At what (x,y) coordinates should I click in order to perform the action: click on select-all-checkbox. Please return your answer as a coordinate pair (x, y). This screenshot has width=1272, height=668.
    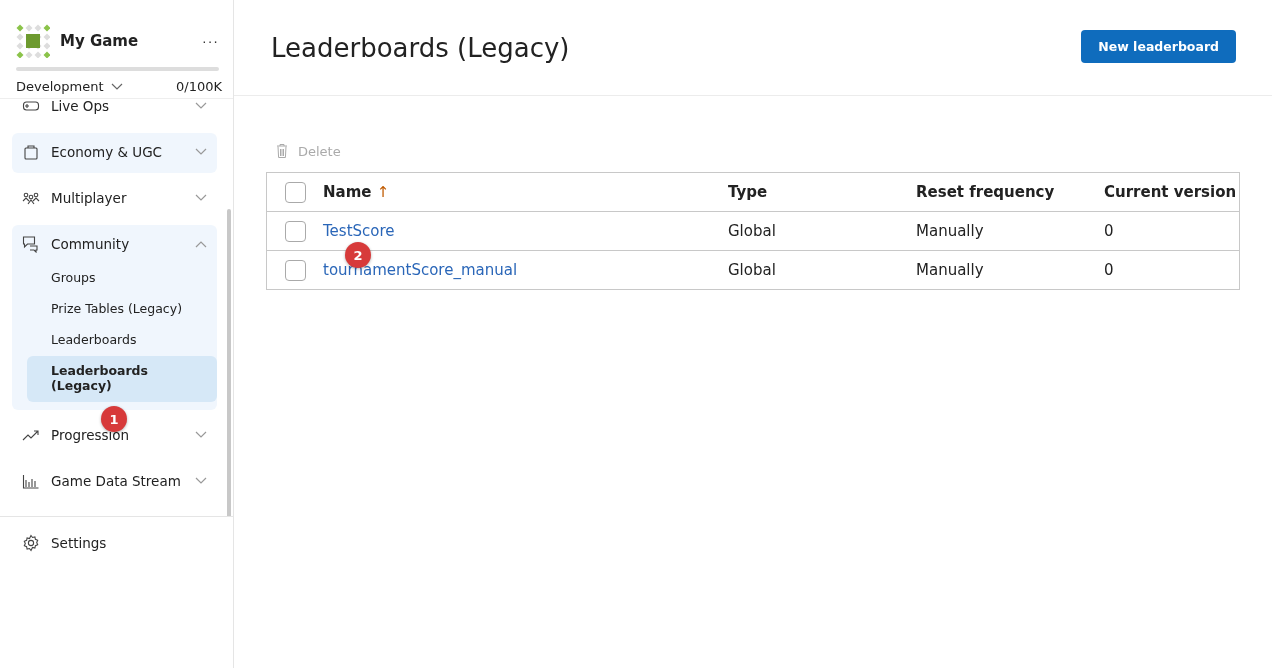
    Looking at the image, I should click on (295, 192).